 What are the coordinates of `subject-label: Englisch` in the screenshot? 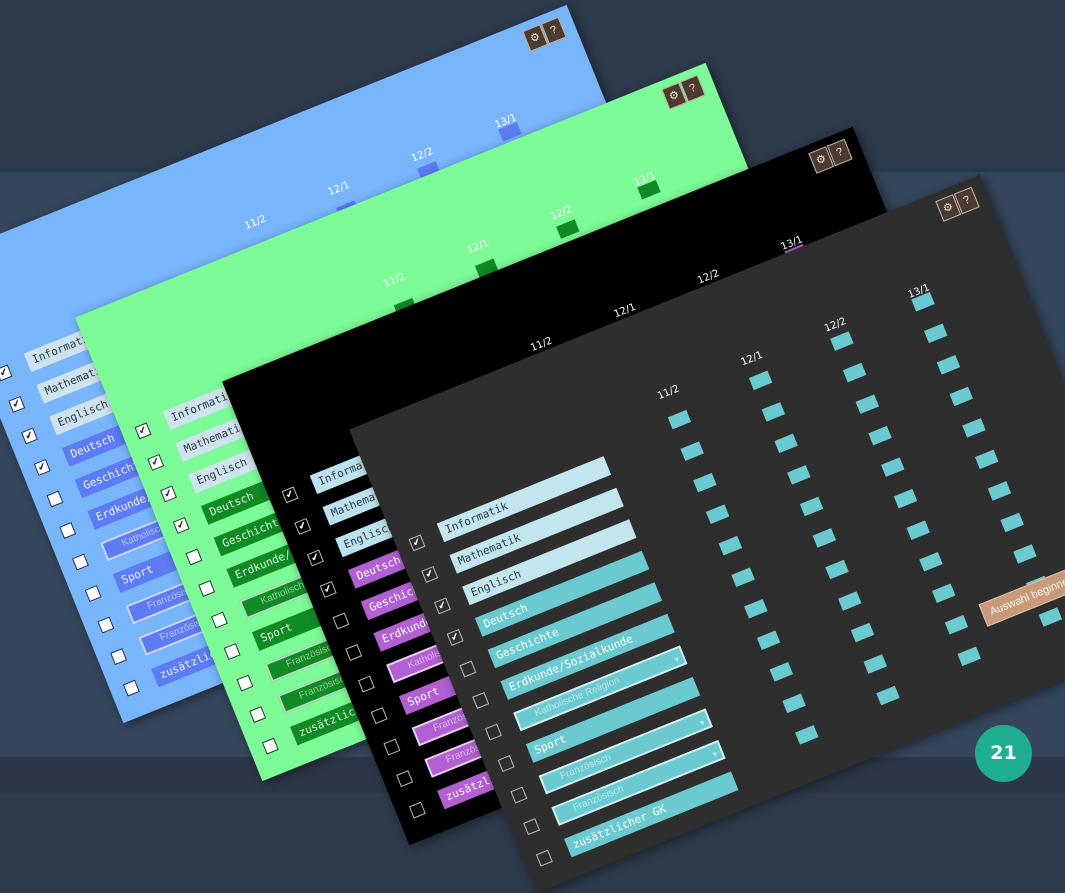 It's located at (82, 413).